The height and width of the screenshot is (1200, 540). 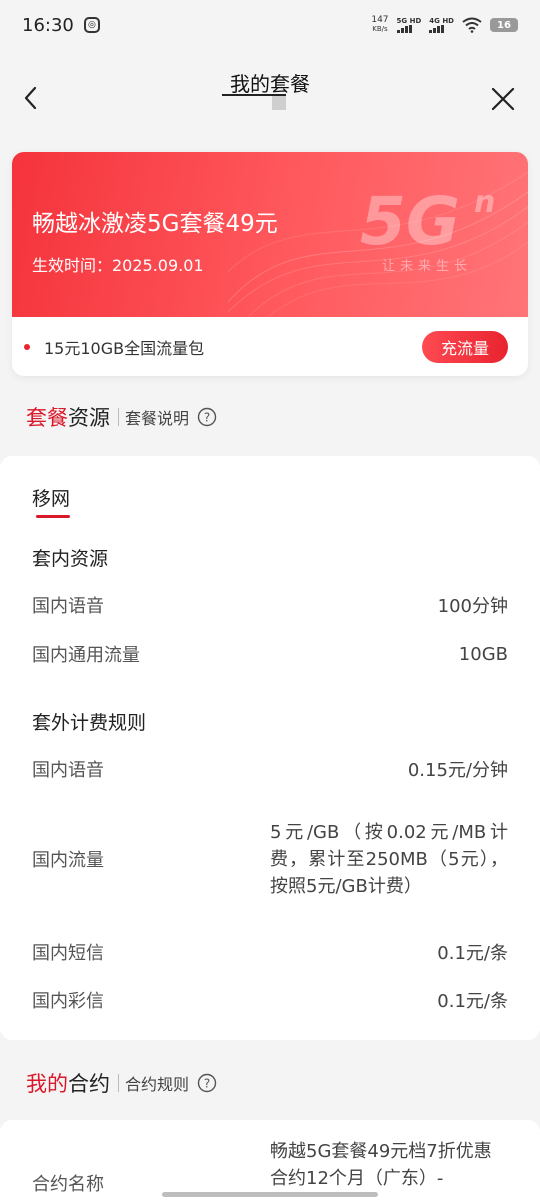 I want to click on item-label: 国内彩信, so click(x=68, y=1001).